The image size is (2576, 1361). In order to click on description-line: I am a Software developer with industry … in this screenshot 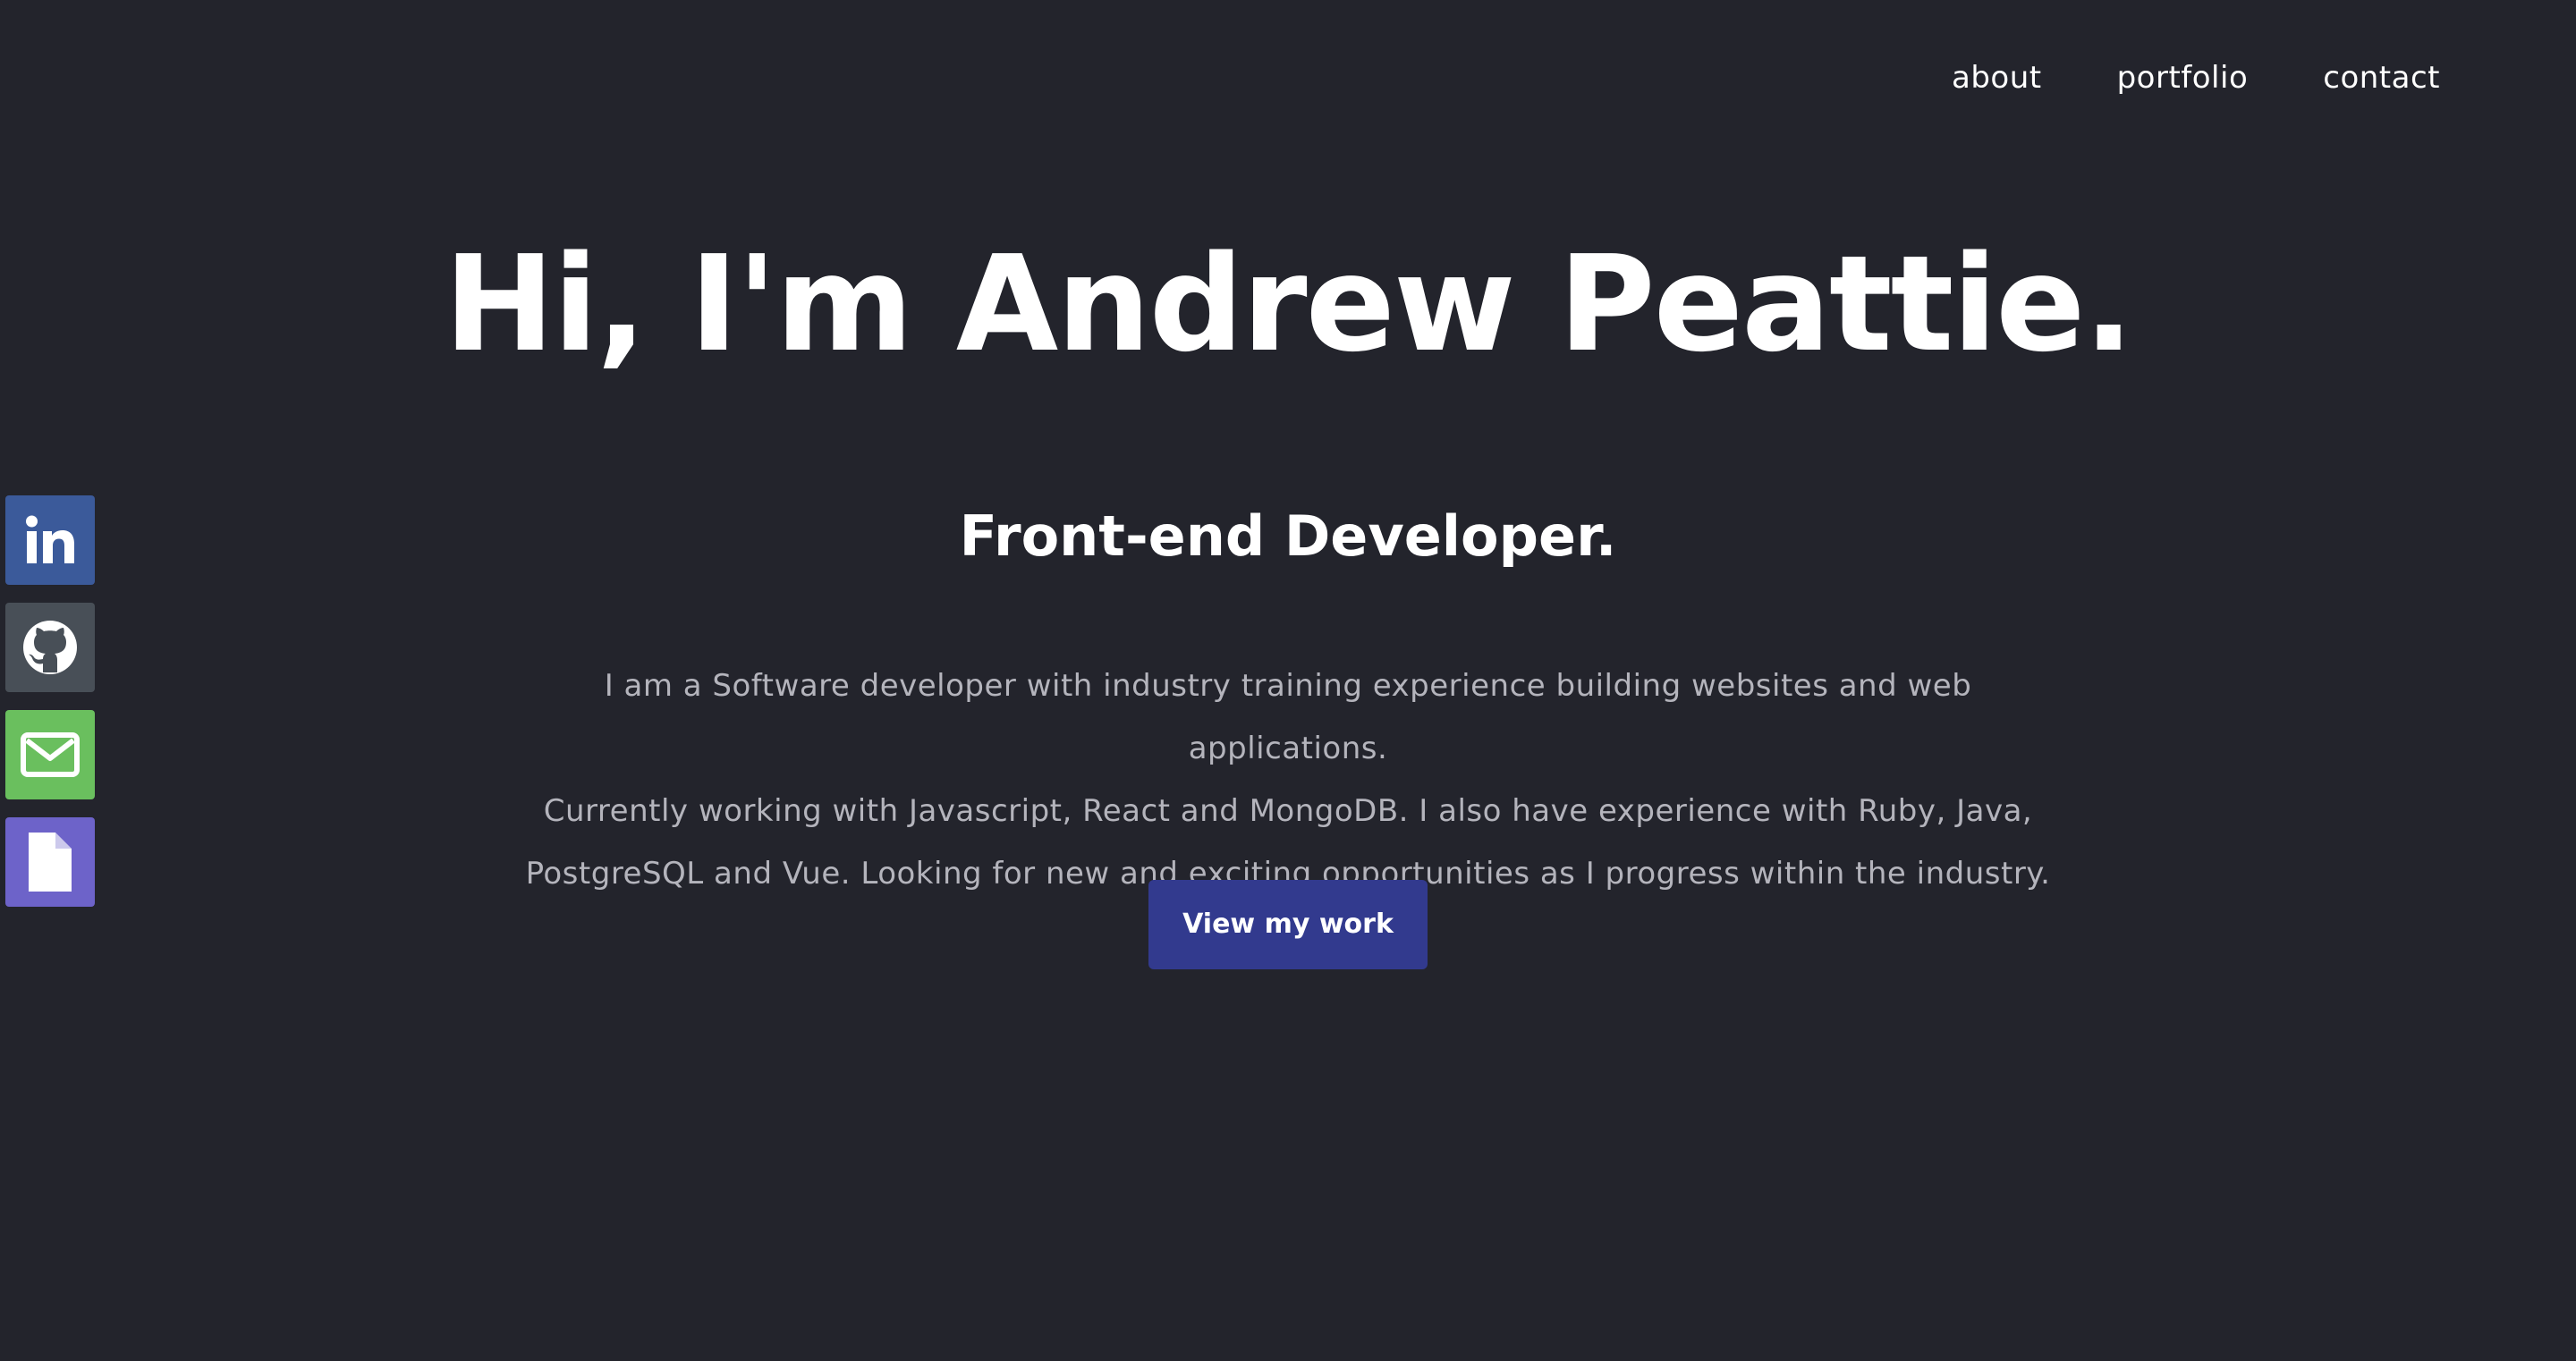, I will do `click(1288, 717)`.